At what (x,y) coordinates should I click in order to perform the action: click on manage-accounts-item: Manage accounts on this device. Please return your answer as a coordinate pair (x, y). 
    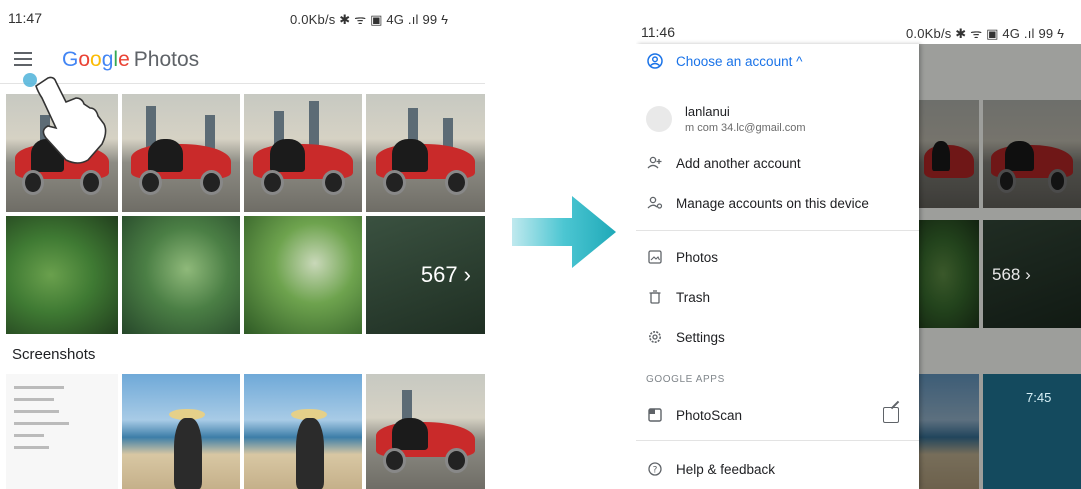
    Looking at the image, I should click on (757, 203).